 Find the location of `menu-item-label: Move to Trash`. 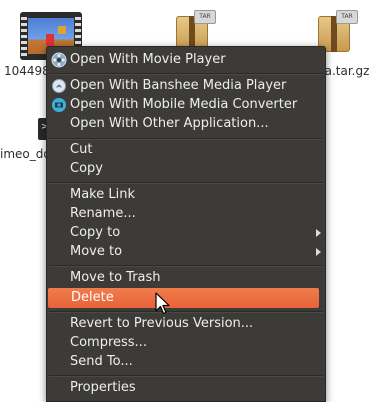

menu-item-label: Move to Trash is located at coordinates (115, 277).